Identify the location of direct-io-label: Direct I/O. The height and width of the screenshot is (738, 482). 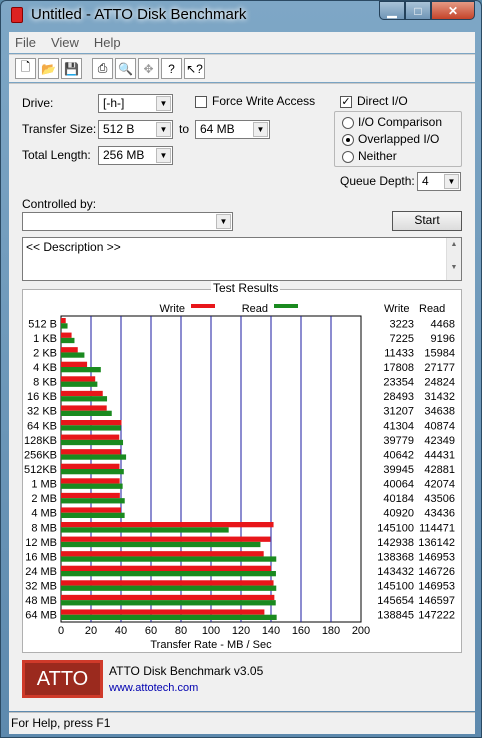
(382, 101).